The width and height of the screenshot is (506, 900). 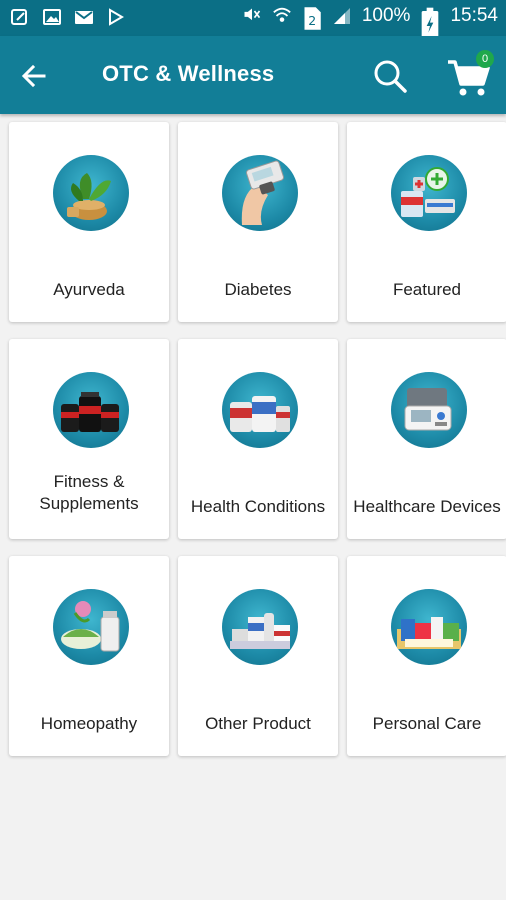 I want to click on battery-percentage: 100%, so click(x=386, y=15).